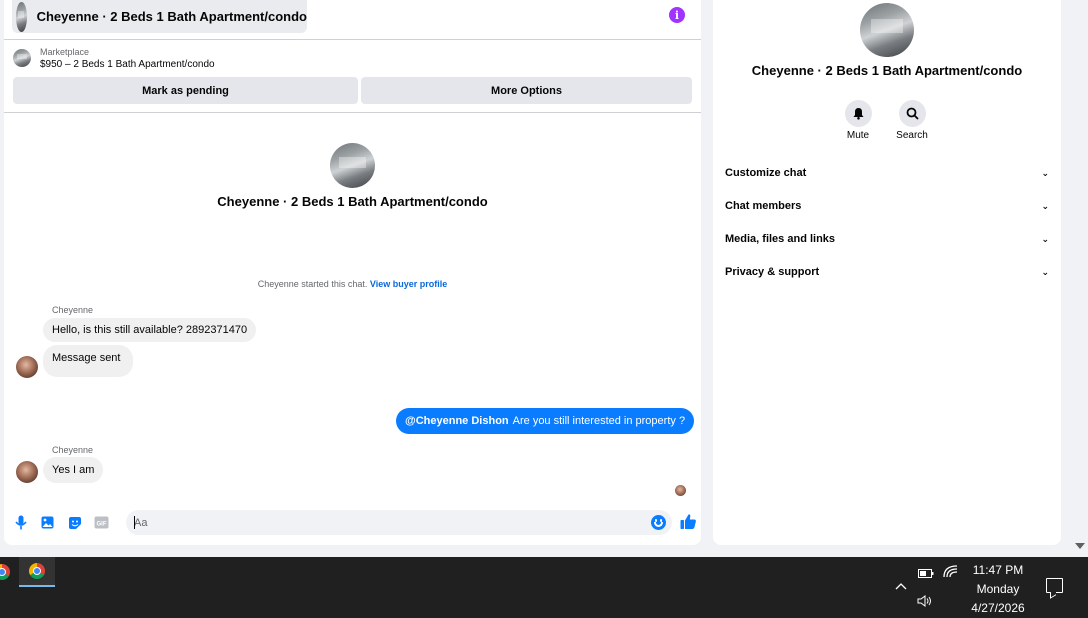 The width and height of the screenshot is (1088, 618). I want to click on menu-media-files-links: Media, files and links ⌄, so click(887, 239).